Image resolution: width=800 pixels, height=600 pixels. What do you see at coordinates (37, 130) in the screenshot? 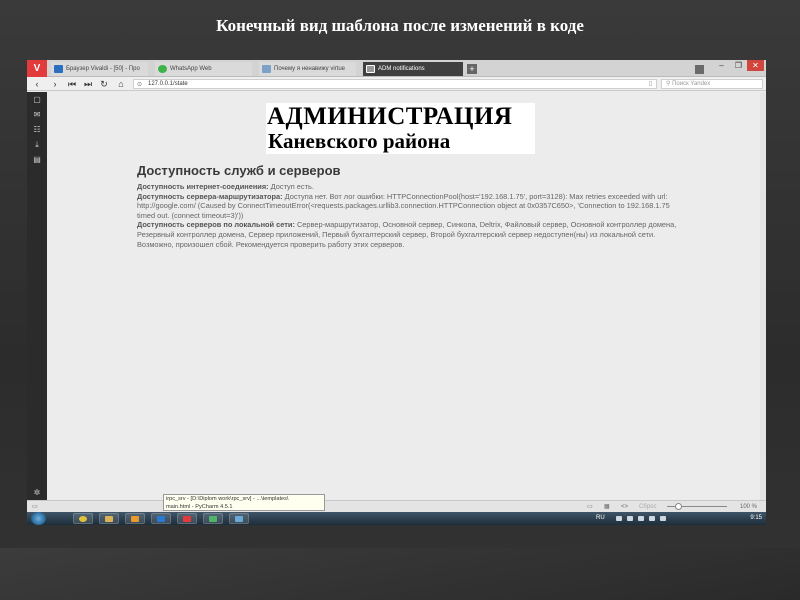
I see `contacts-icon: ☷` at bounding box center [37, 130].